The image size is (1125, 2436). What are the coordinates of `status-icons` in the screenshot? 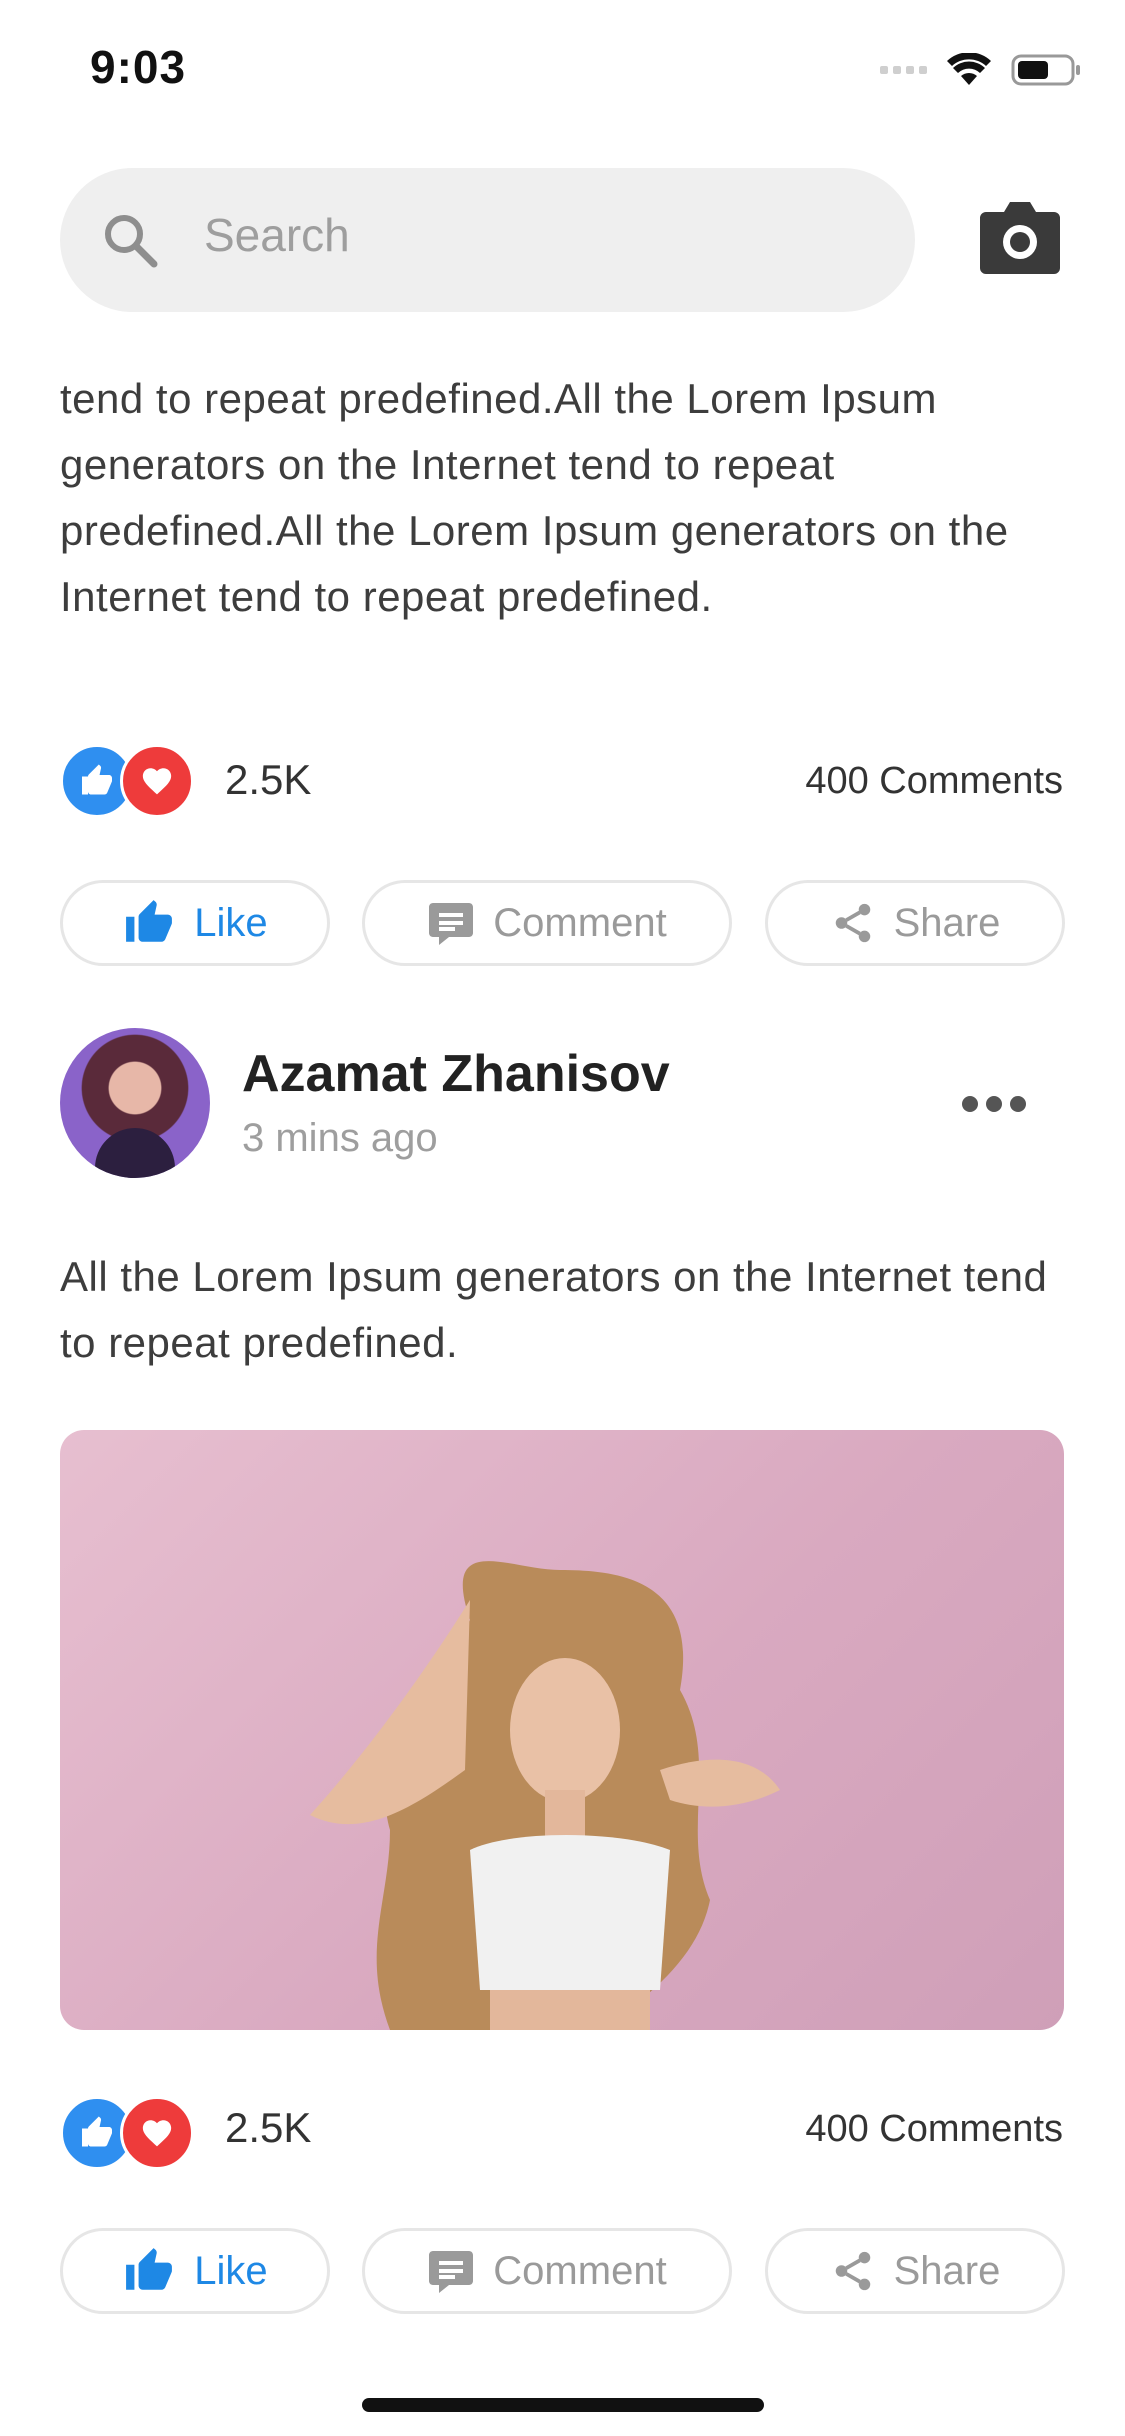 It's located at (981, 70).